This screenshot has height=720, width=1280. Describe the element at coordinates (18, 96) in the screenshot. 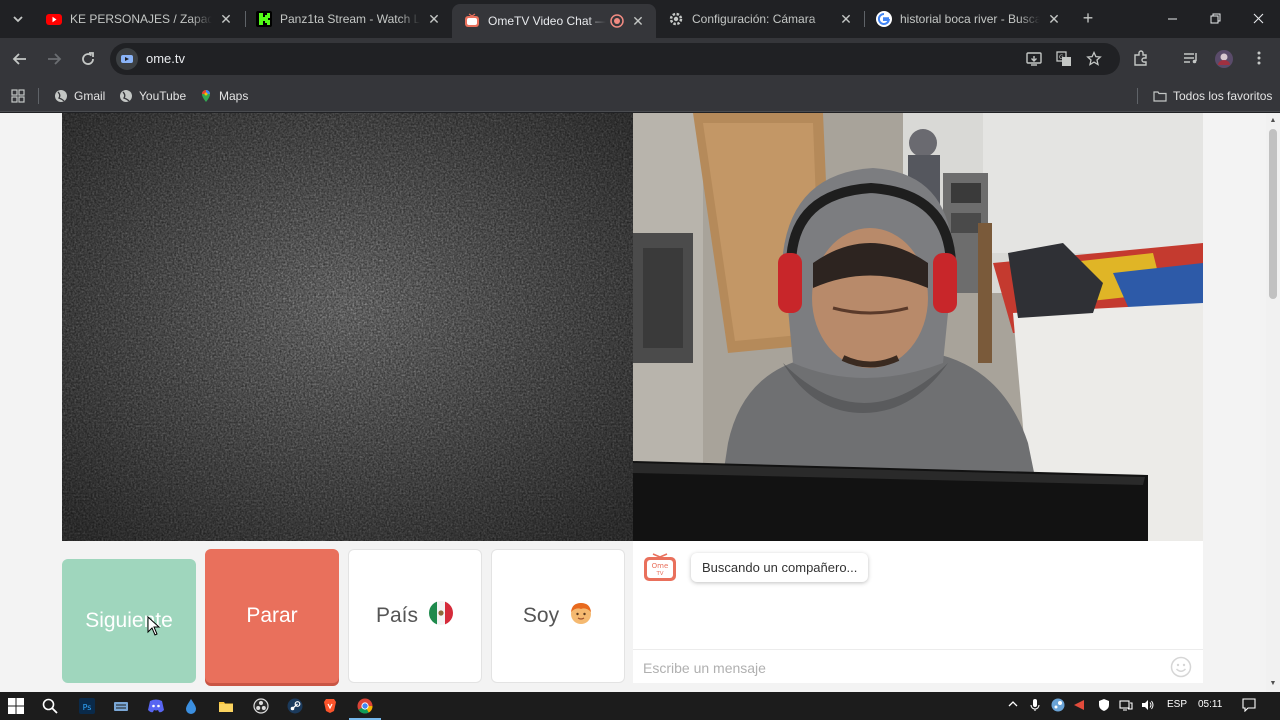

I see `apps-grid-icon` at that location.